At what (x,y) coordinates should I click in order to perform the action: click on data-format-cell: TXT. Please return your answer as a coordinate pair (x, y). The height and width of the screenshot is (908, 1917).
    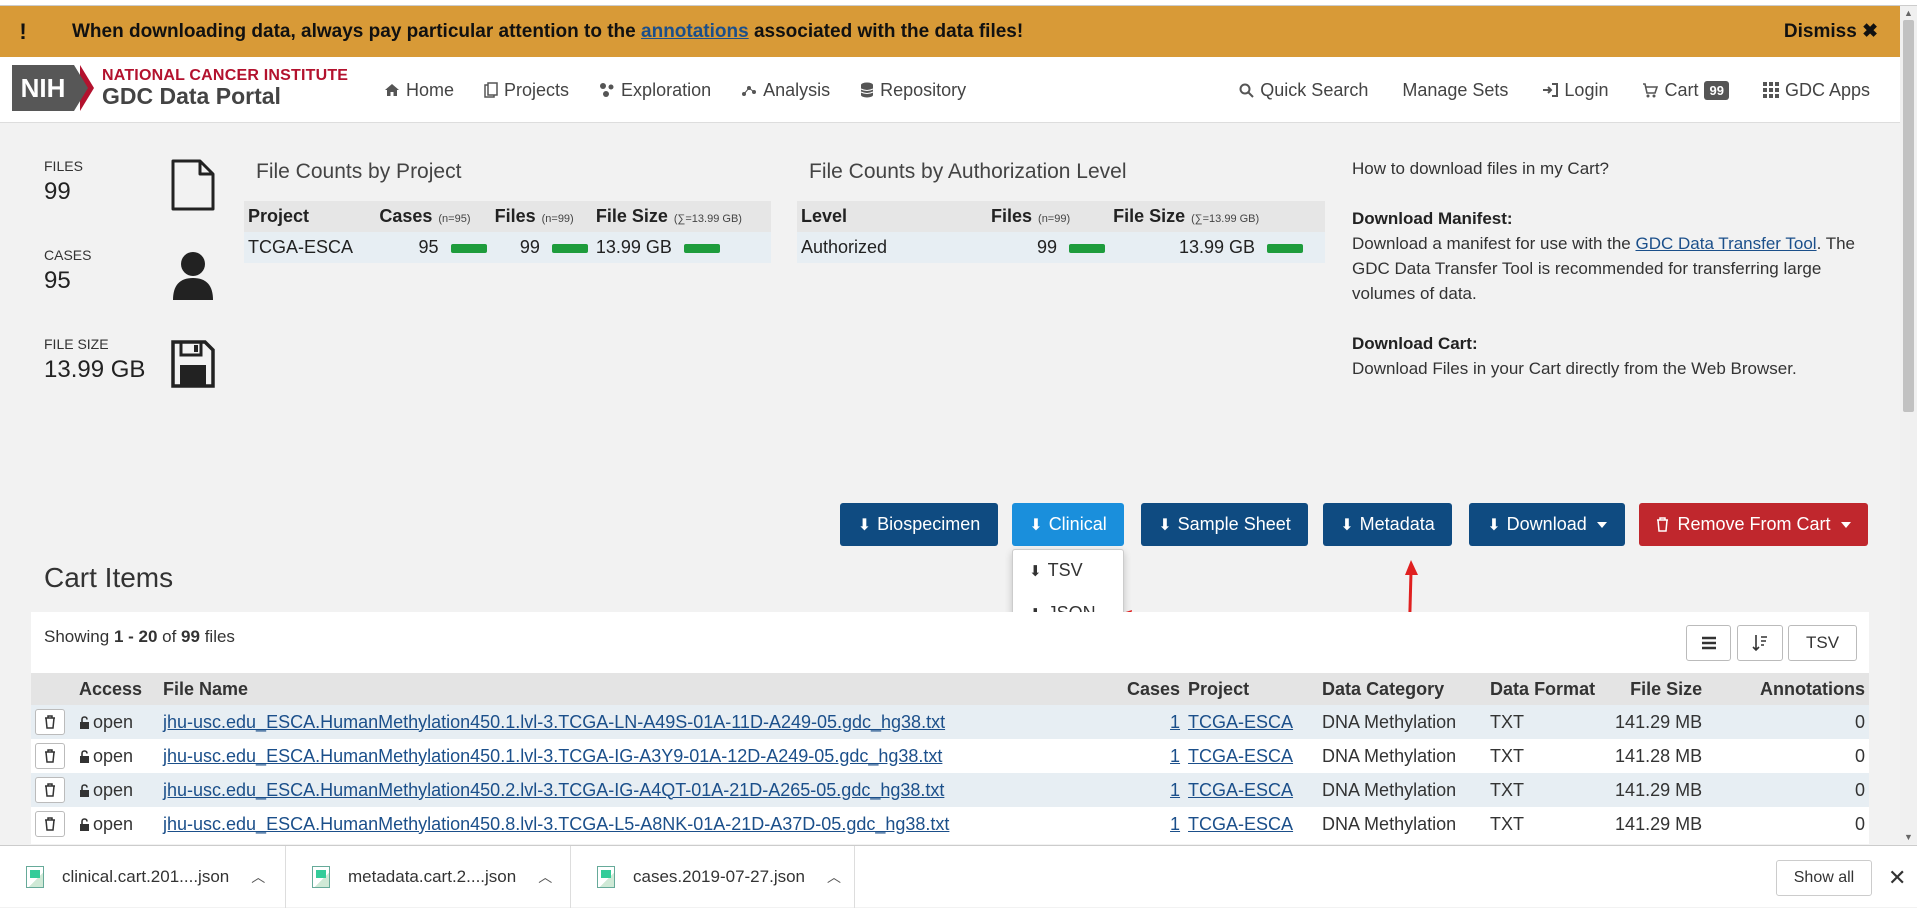
    Looking at the image, I should click on (1549, 824).